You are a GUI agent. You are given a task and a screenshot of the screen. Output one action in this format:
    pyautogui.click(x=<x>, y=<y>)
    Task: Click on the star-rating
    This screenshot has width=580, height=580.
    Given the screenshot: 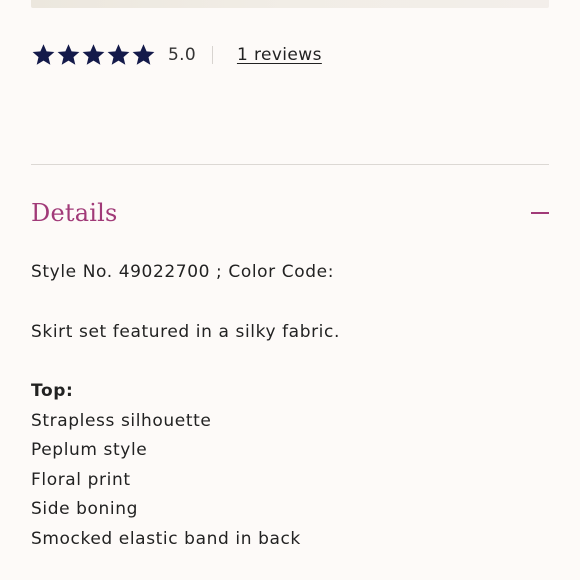 What is the action you would take?
    pyautogui.click(x=93, y=55)
    